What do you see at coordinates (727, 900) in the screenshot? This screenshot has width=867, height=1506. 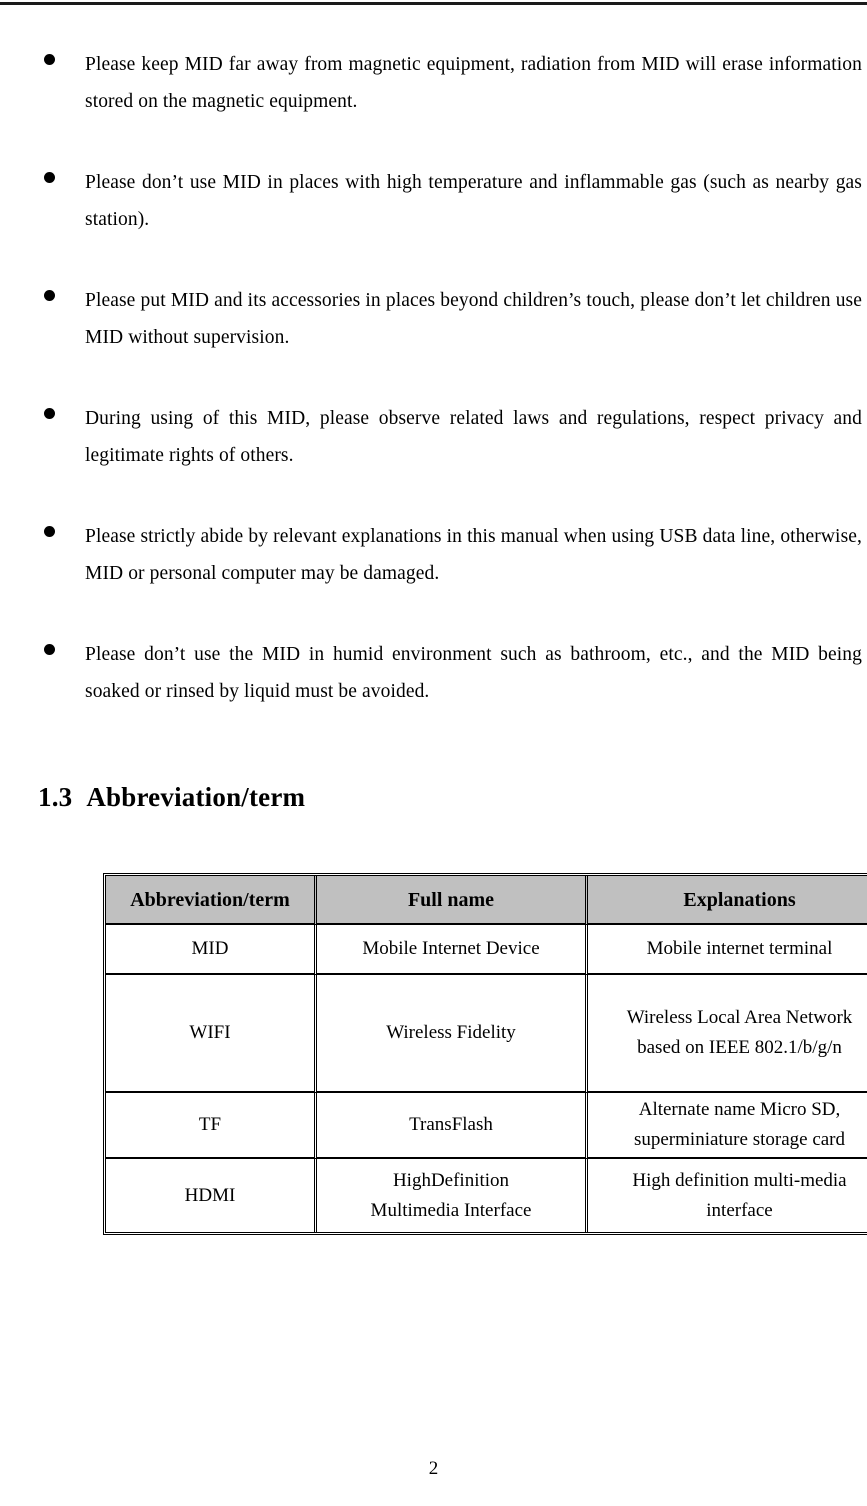 I see `column-header-explanations: Explanations` at bounding box center [727, 900].